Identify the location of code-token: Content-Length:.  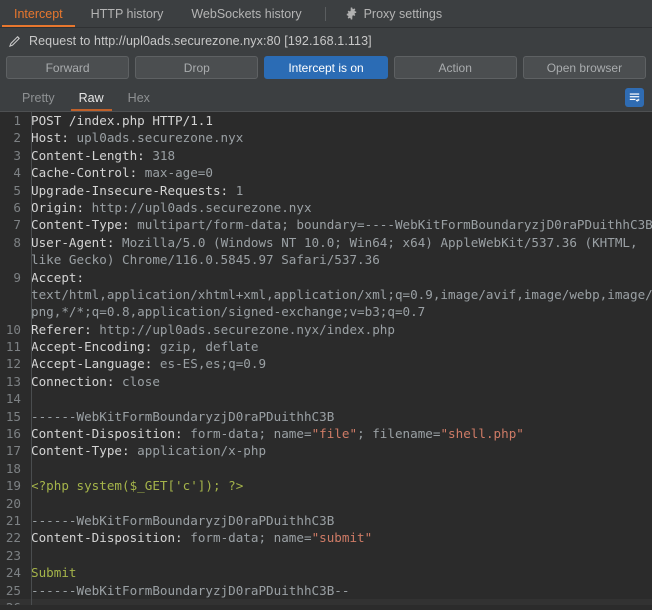
(92, 155).